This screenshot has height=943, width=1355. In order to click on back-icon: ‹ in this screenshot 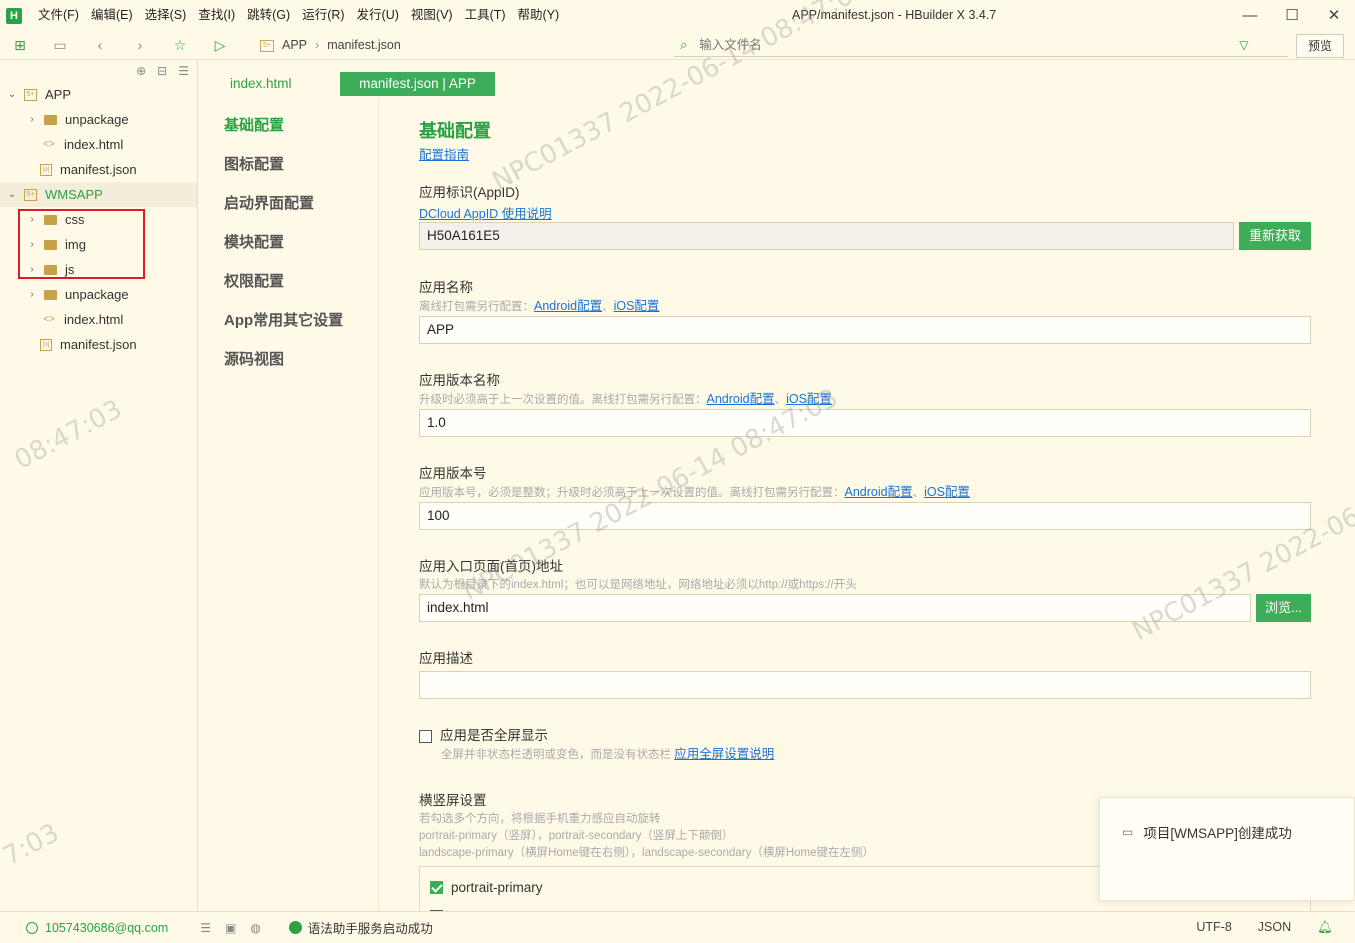, I will do `click(100, 45)`.